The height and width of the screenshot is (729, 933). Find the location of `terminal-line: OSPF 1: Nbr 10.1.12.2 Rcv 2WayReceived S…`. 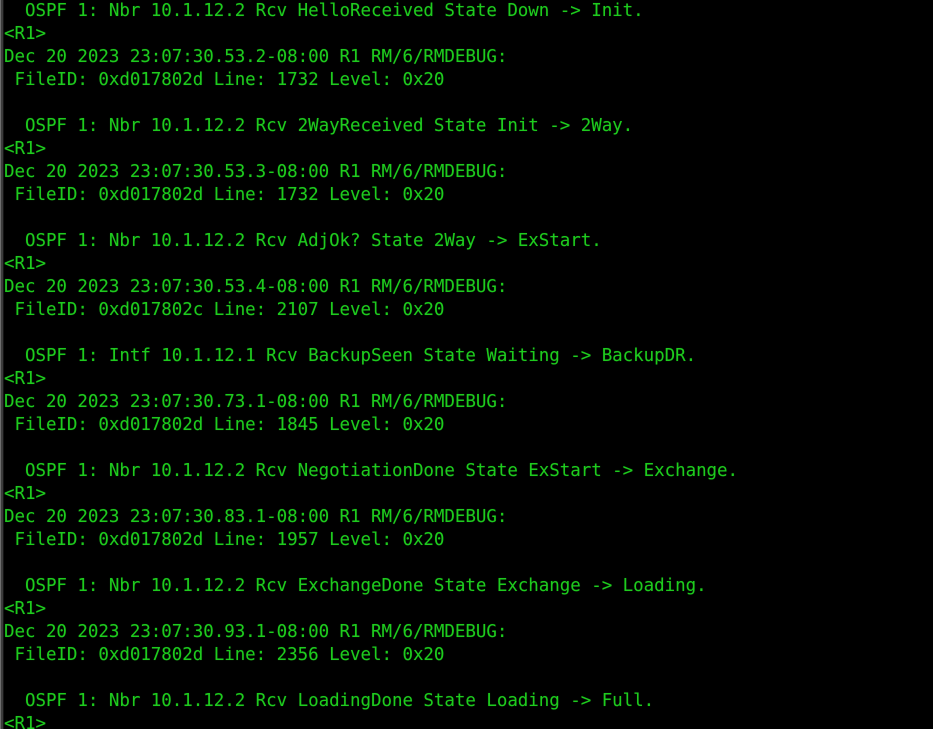

terminal-line: OSPF 1: Nbr 10.1.12.2 Rcv 2WayReceived S… is located at coordinates (319, 126).